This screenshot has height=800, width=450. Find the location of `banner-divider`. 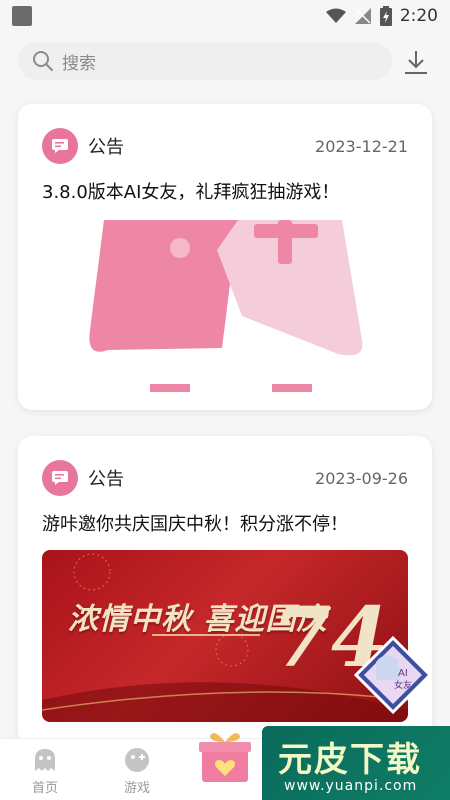

banner-divider is located at coordinates (206, 635).